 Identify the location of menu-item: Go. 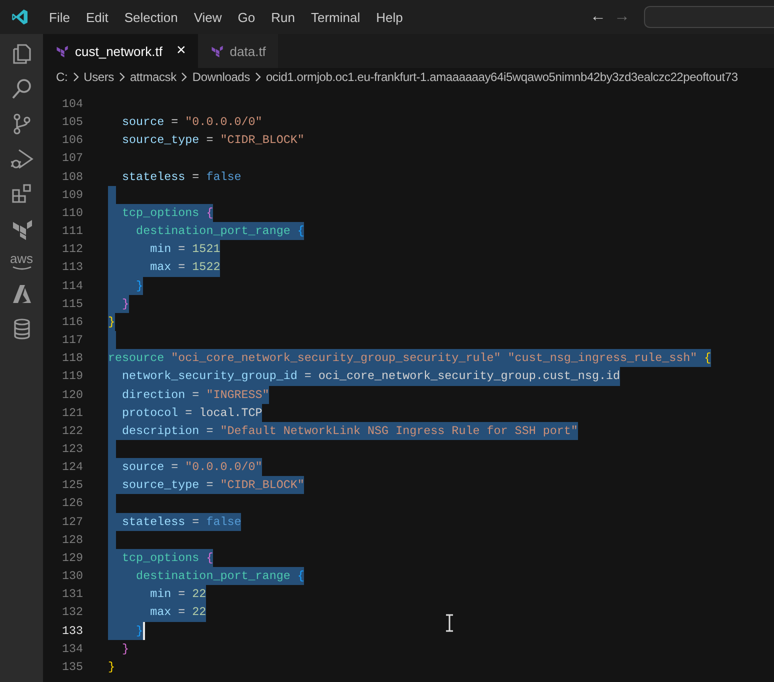
(247, 17).